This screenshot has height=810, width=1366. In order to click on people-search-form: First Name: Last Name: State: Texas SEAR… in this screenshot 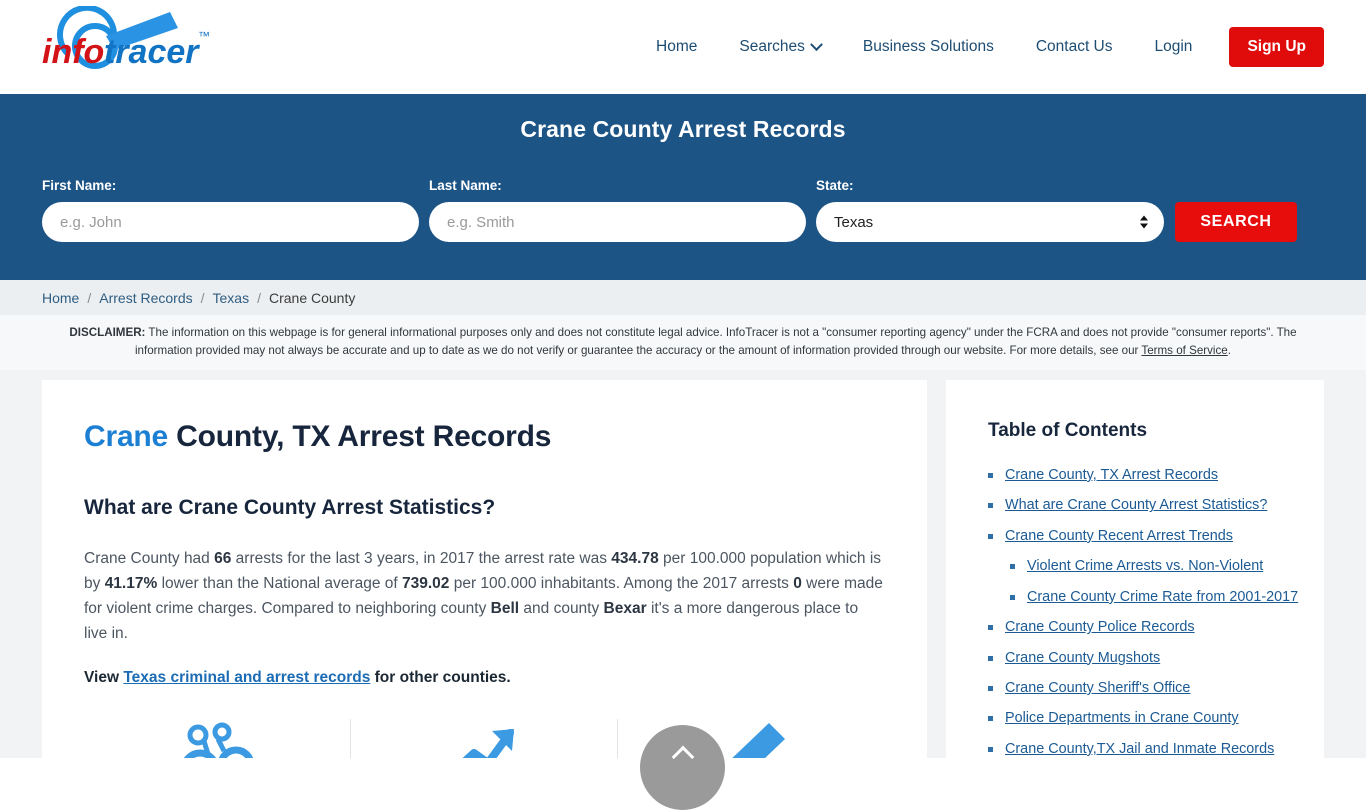, I will do `click(683, 210)`.